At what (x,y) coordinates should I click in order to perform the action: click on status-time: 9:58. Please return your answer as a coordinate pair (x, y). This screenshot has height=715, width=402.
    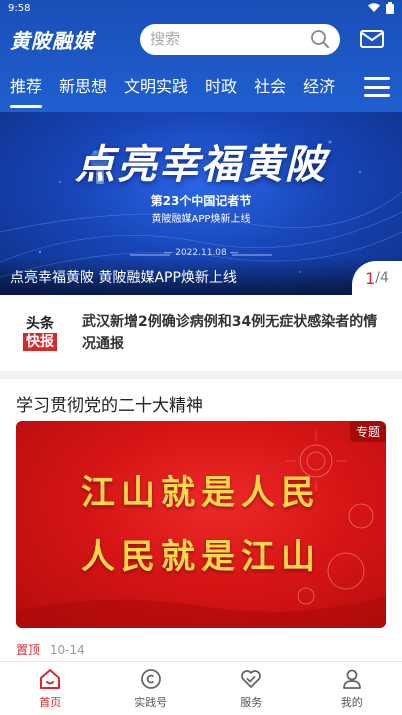
    Looking at the image, I should click on (19, 8).